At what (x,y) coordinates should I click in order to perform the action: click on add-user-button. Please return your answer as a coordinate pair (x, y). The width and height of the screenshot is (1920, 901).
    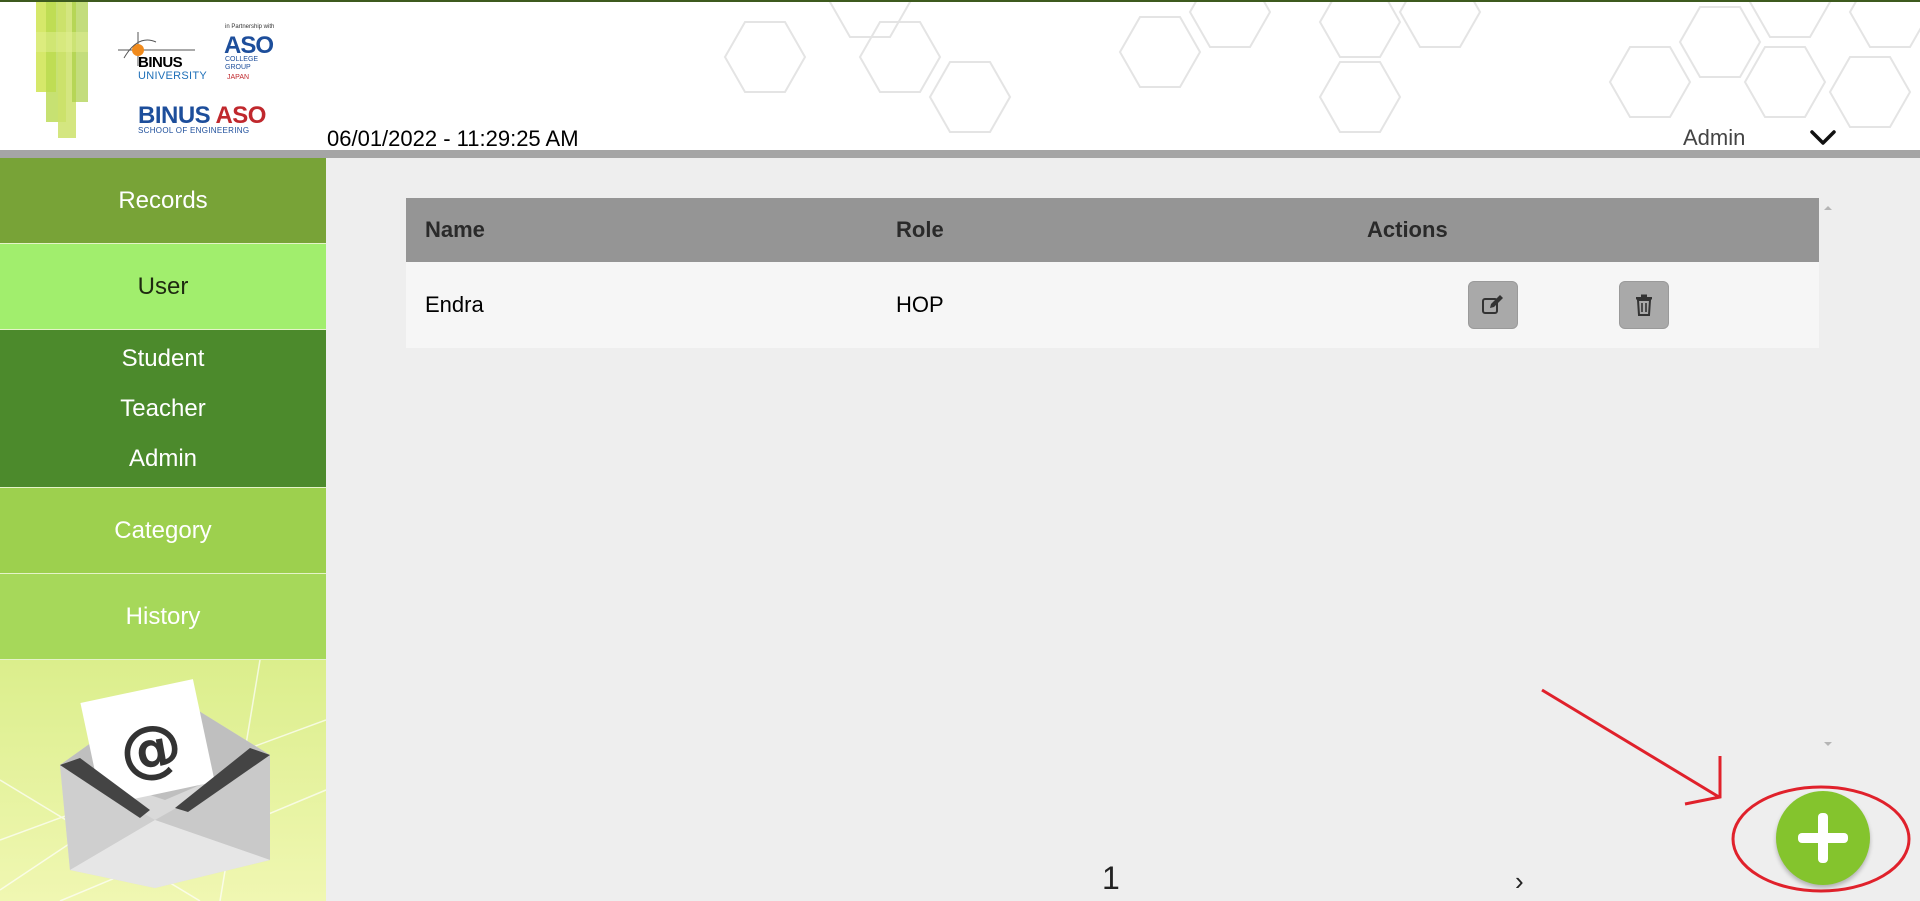
    Looking at the image, I should click on (1823, 838).